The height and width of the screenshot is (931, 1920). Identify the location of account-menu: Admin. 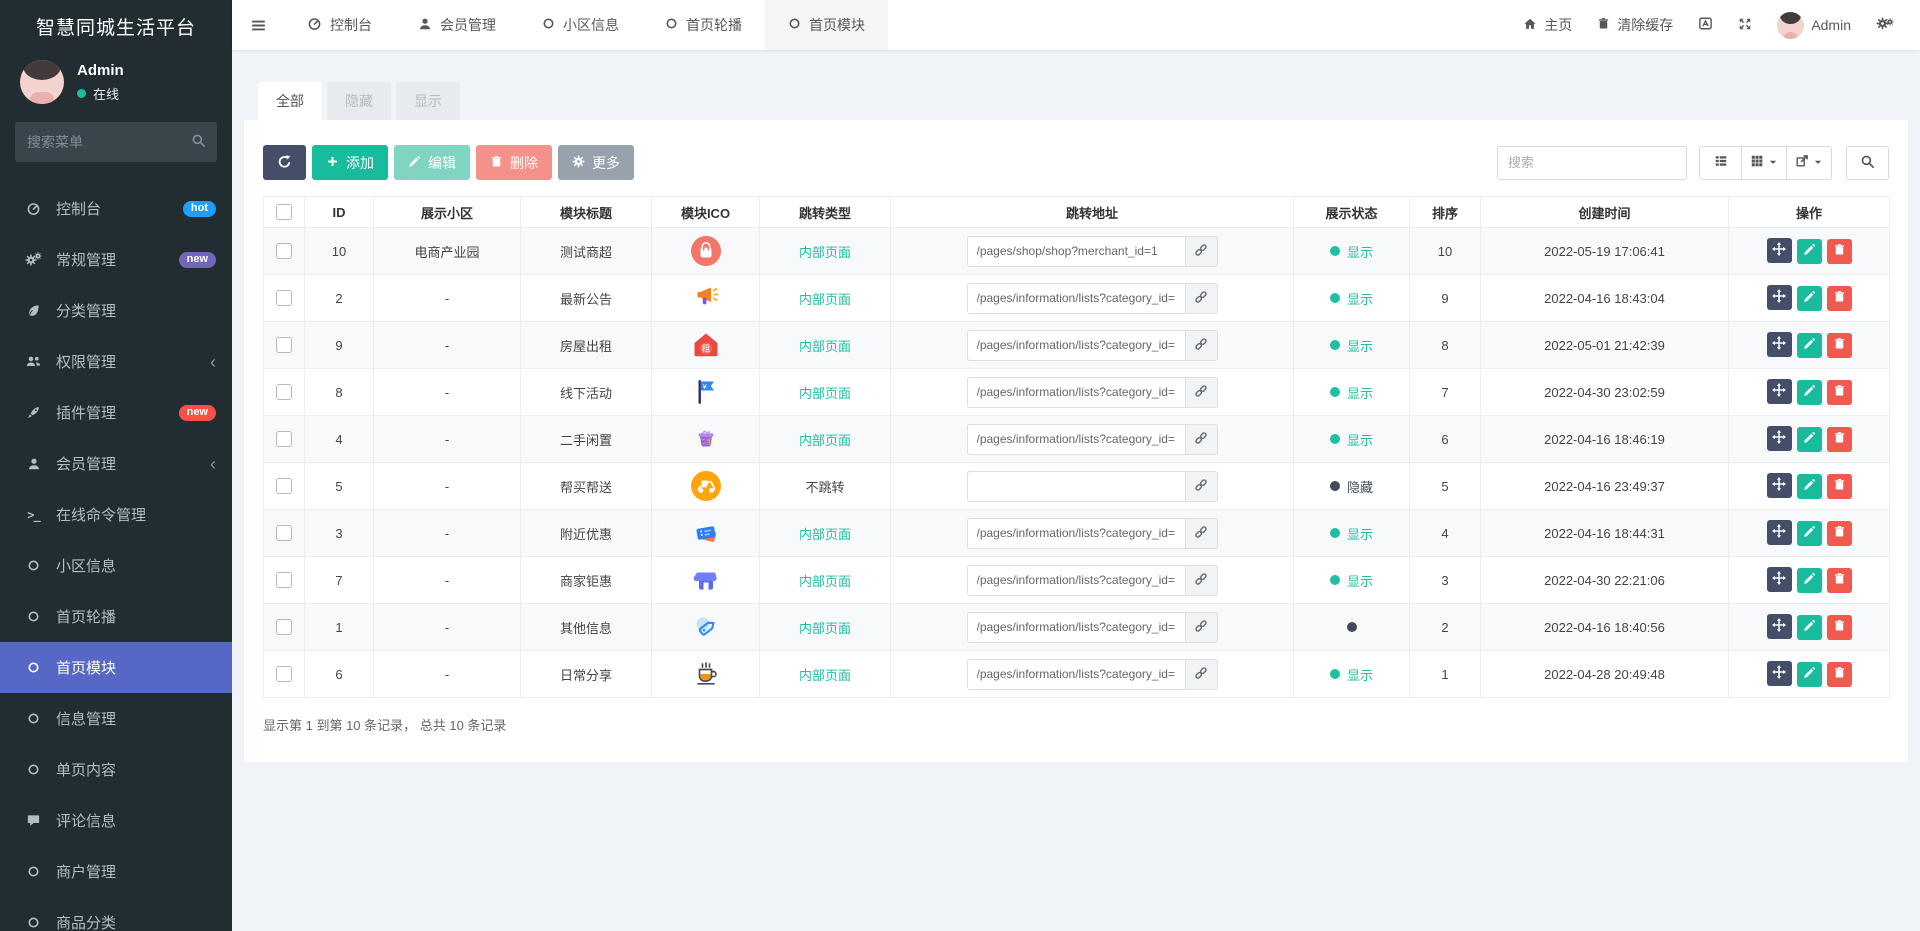
(1814, 25).